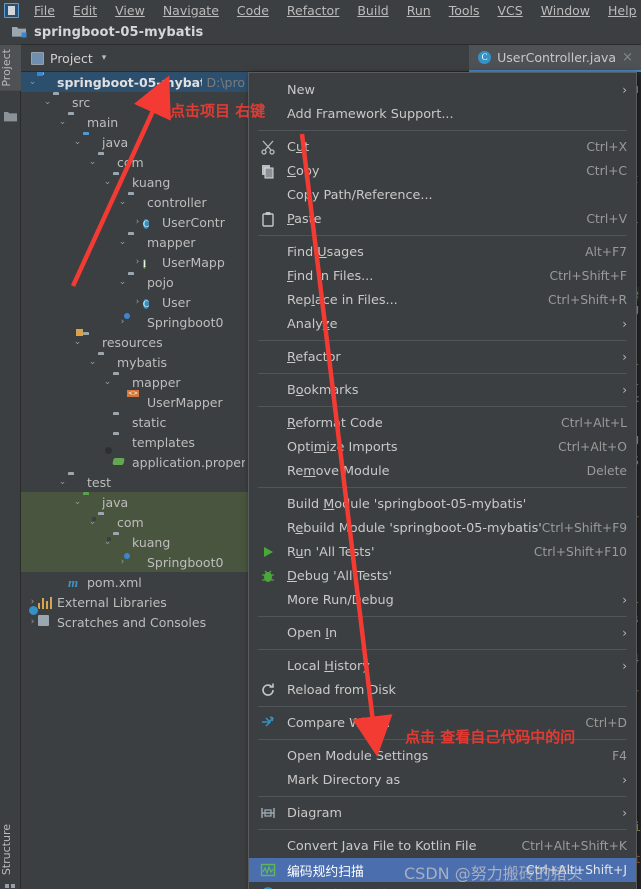 This screenshot has width=641, height=889. What do you see at coordinates (442, 576) in the screenshot?
I see `menu-item-debug-all-tests: Debug 'All Tests'` at bounding box center [442, 576].